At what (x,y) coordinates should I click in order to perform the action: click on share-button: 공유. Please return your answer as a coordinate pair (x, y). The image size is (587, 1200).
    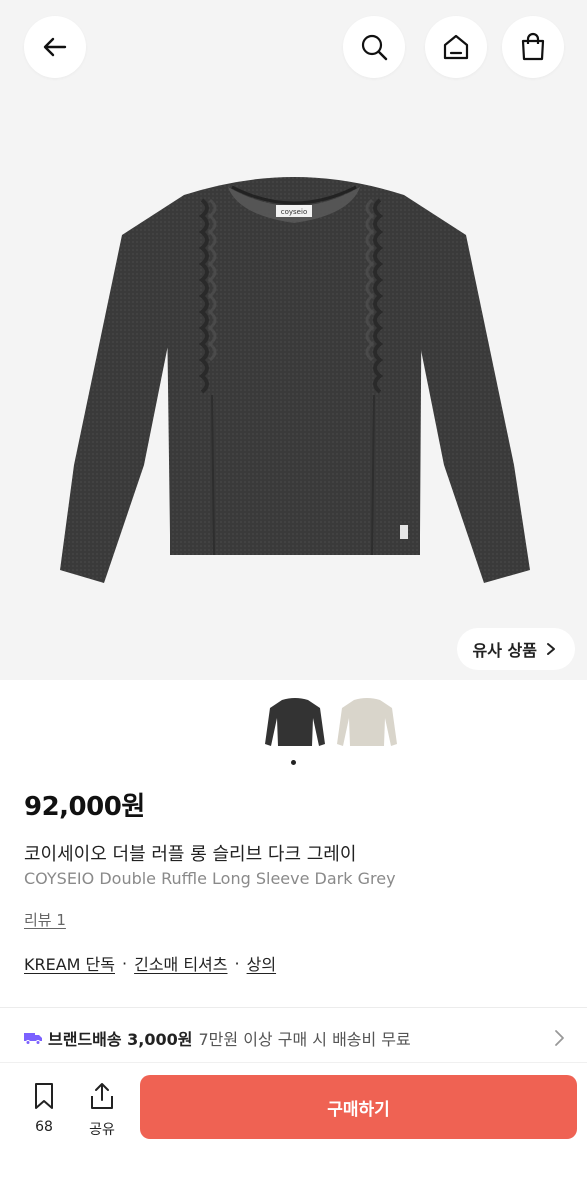
    Looking at the image, I should click on (102, 1111).